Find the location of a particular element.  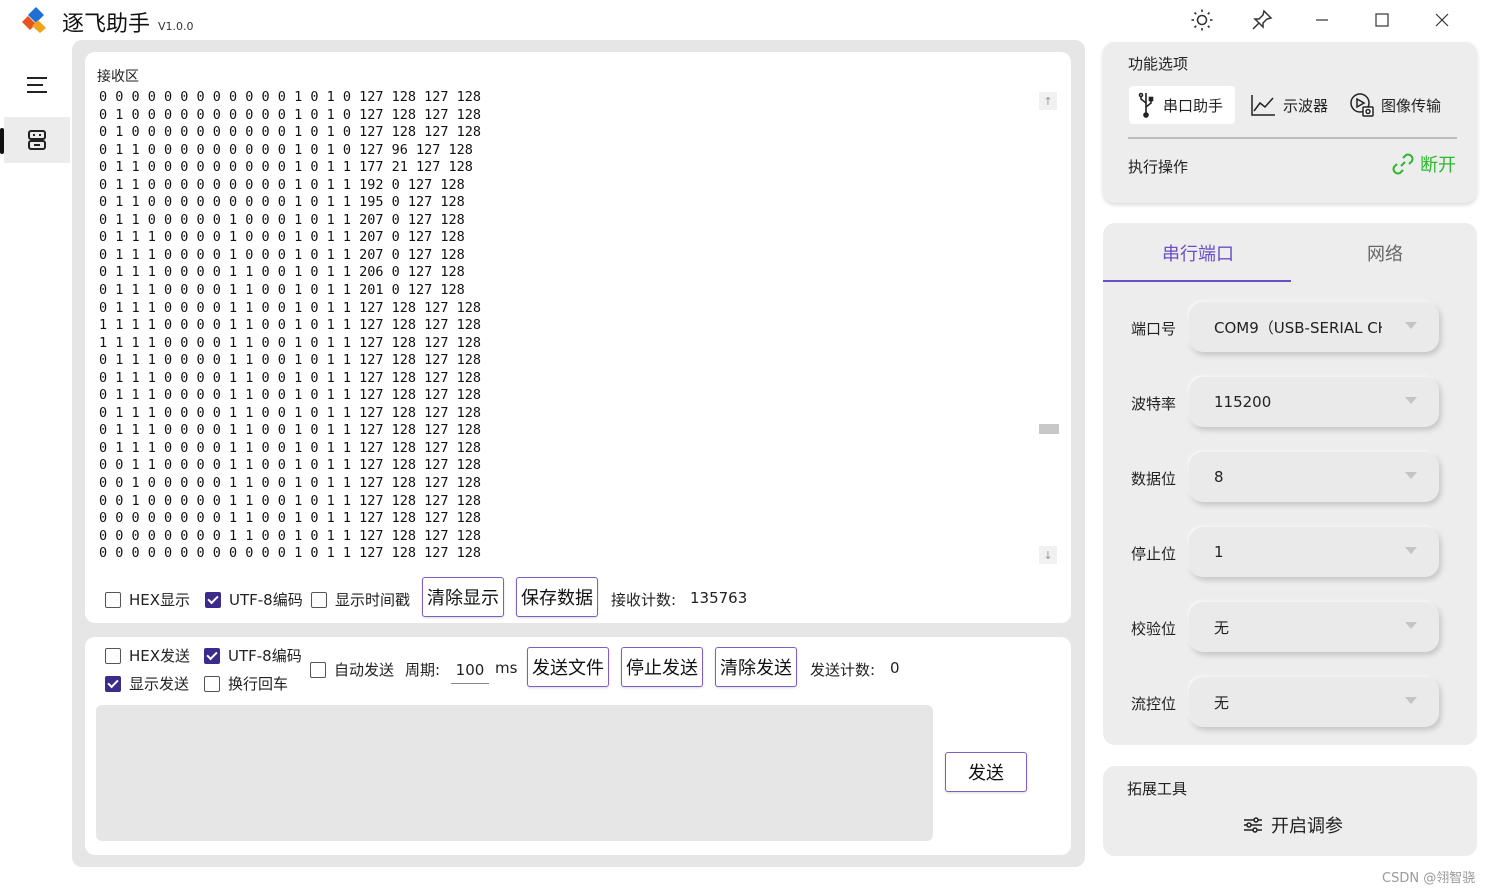

active-tab-underline is located at coordinates (1197, 281).